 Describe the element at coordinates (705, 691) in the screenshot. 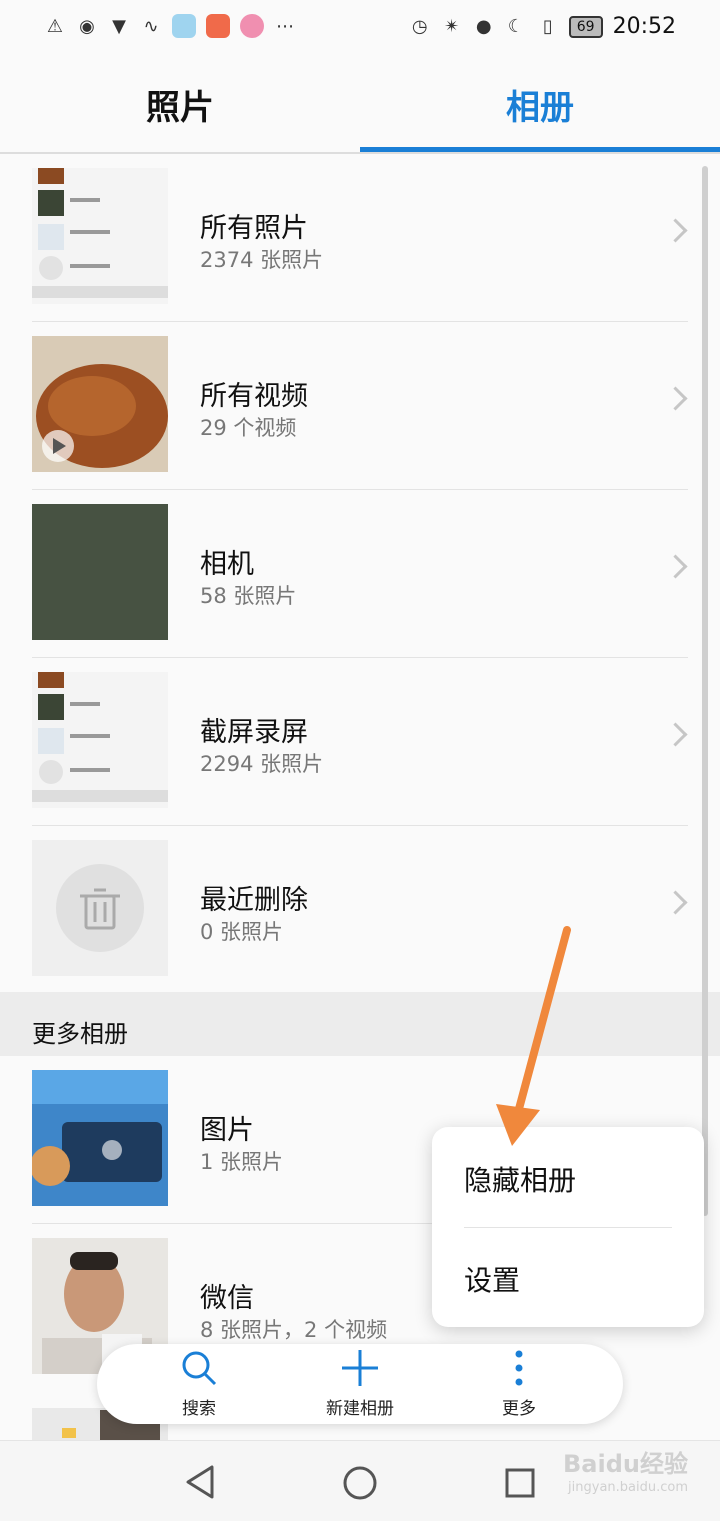

I see `scrollbar` at that location.